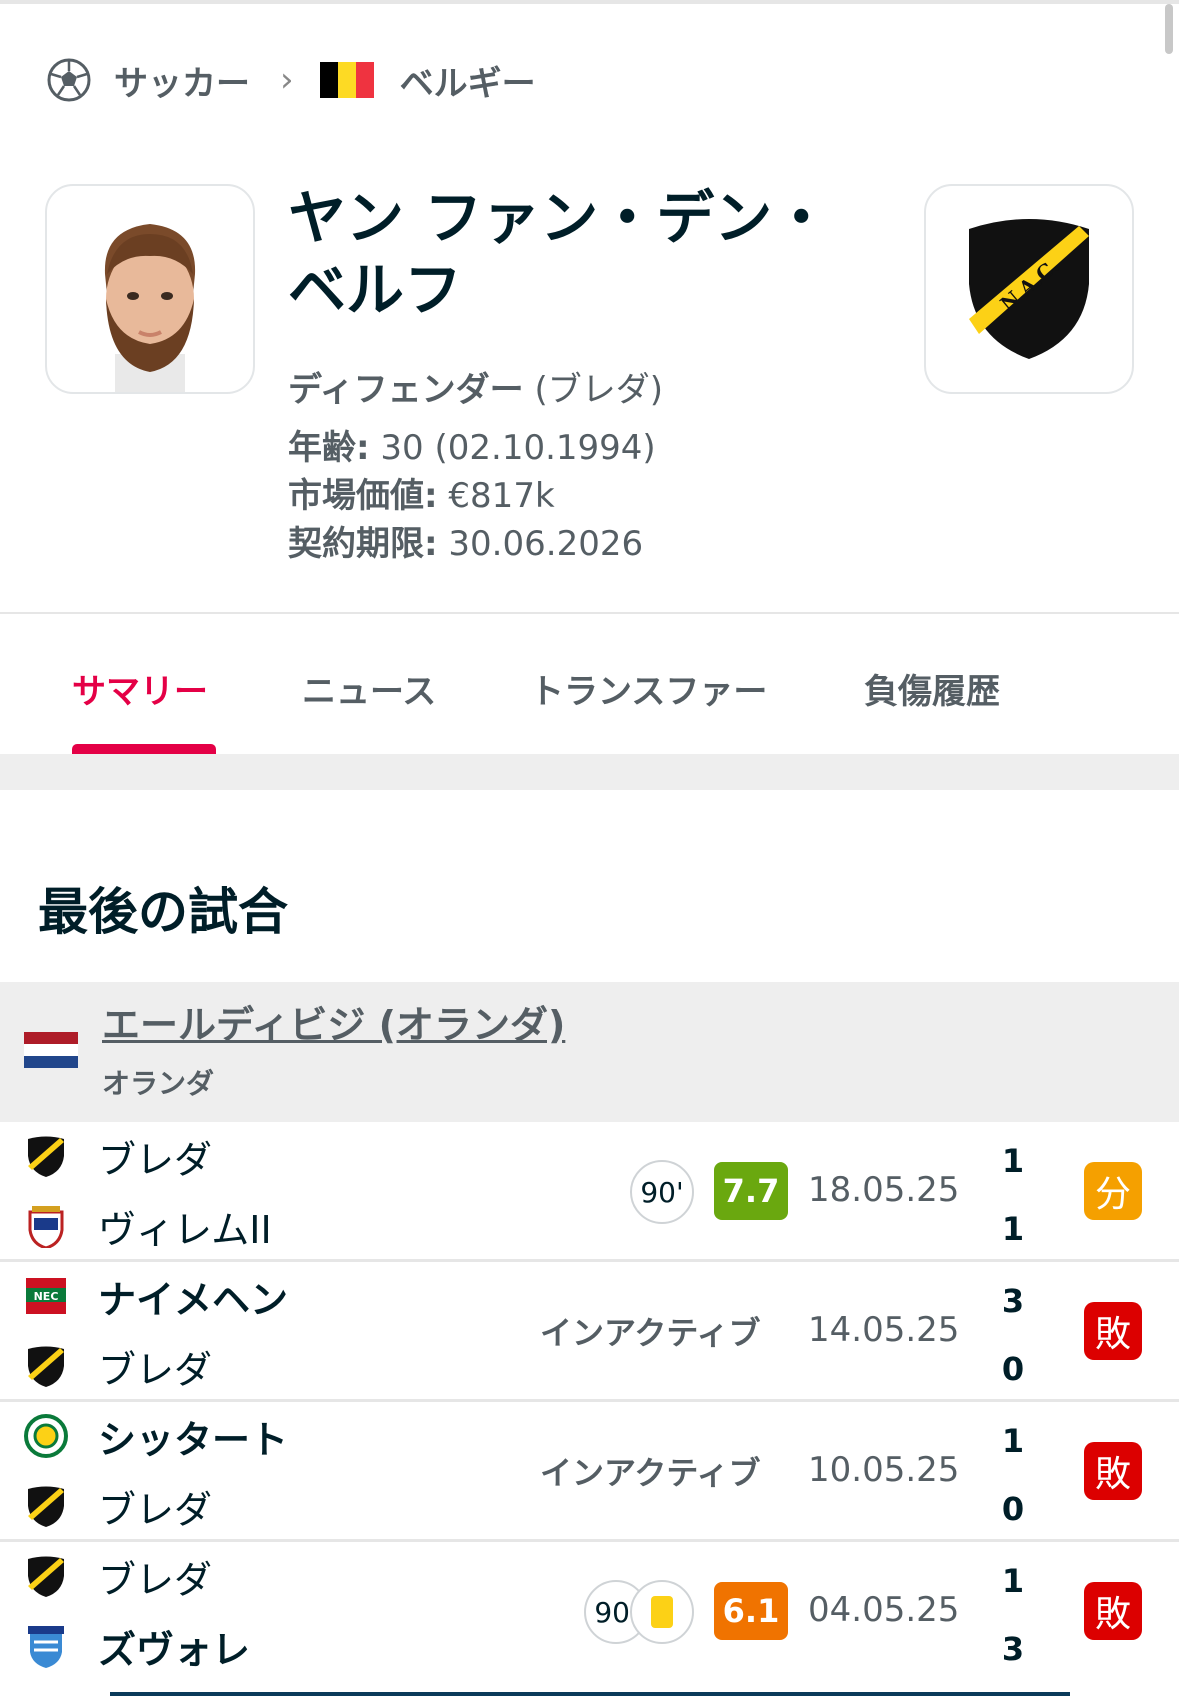 Image resolution: width=1179 pixels, height=1698 pixels. I want to click on match-date: 14.05.25, so click(884, 1330).